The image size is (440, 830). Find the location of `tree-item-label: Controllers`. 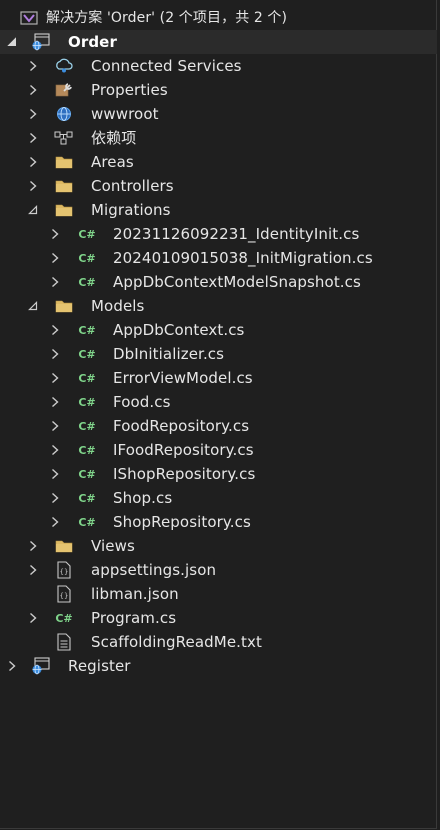

tree-item-label: Controllers is located at coordinates (132, 186).